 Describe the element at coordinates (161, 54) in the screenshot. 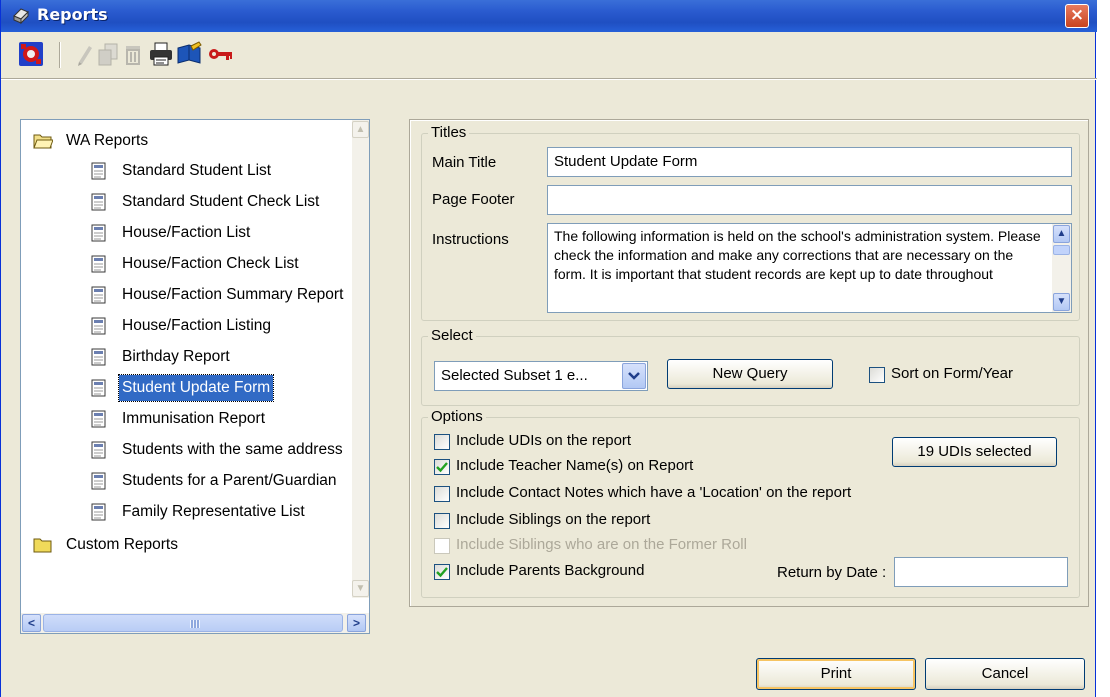

I see `print-icon` at that location.